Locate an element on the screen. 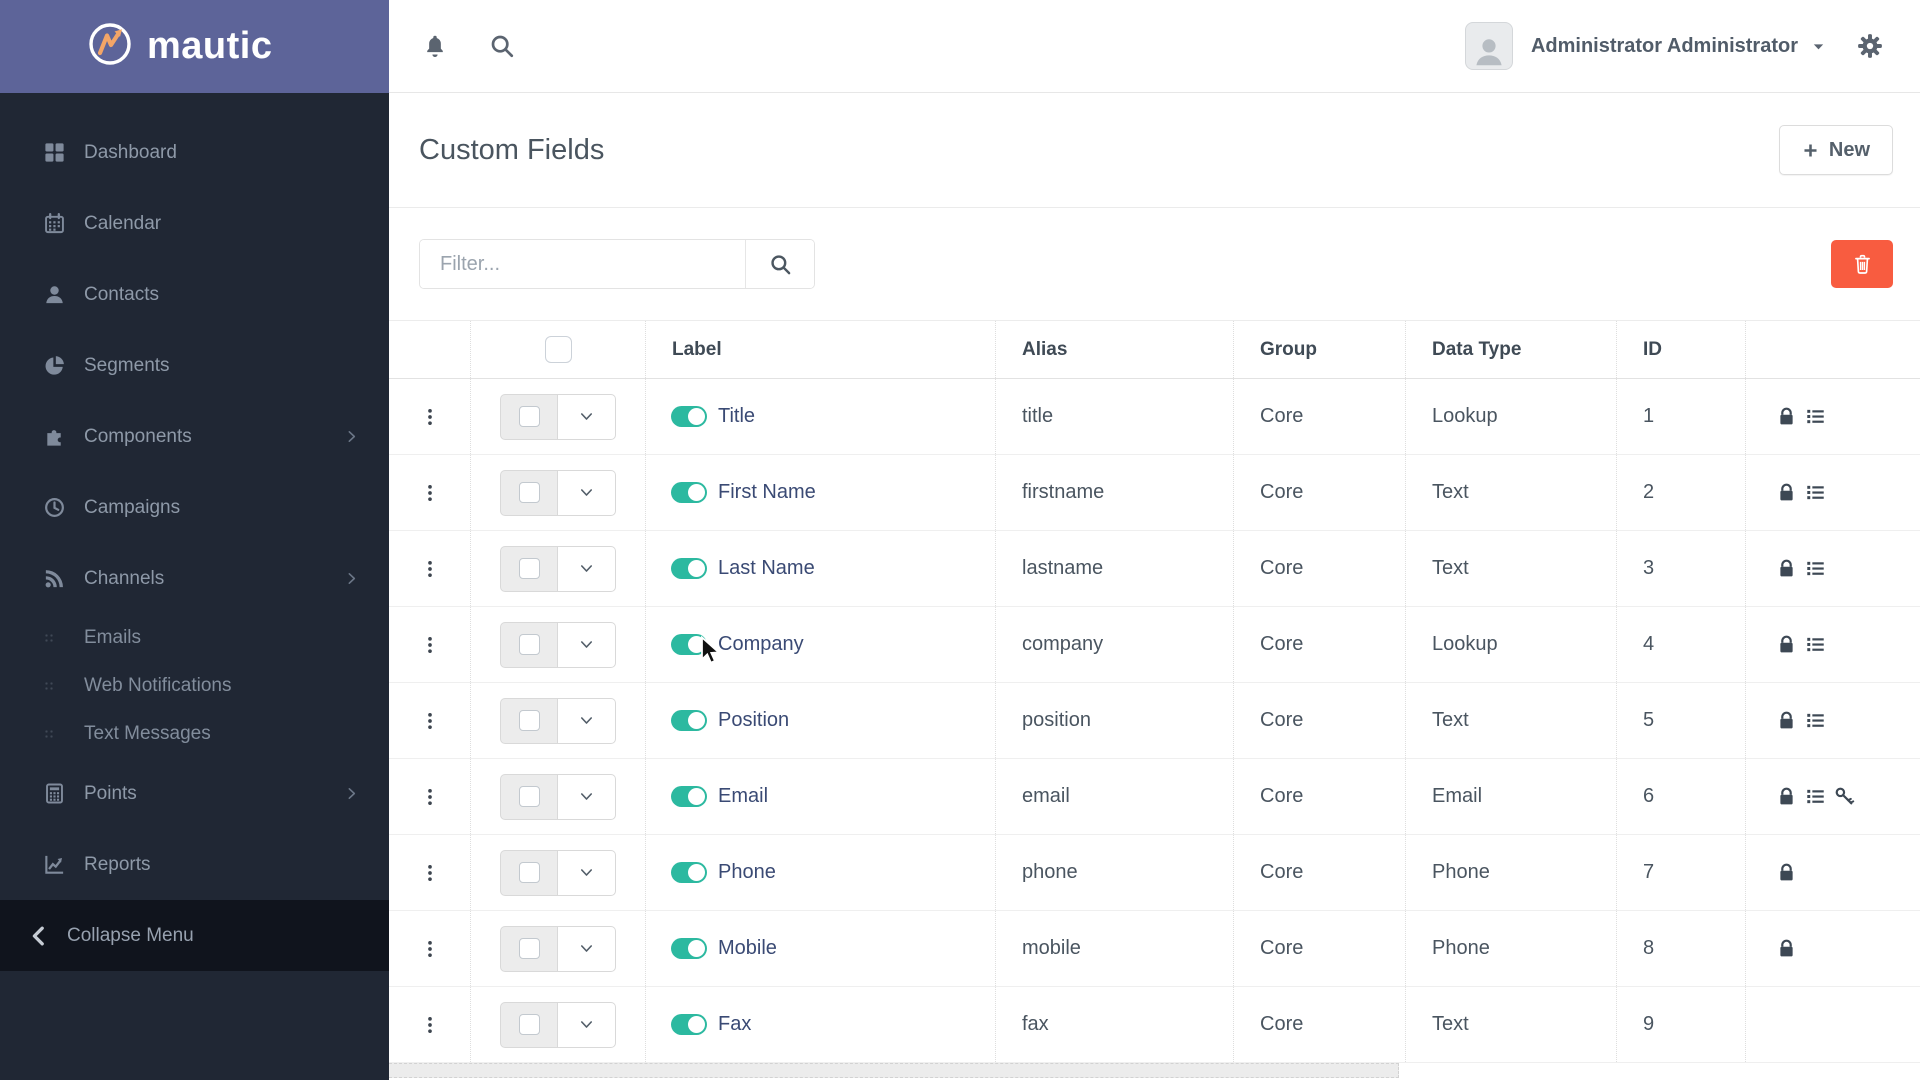  field-label-link: Position is located at coordinates (753, 720).